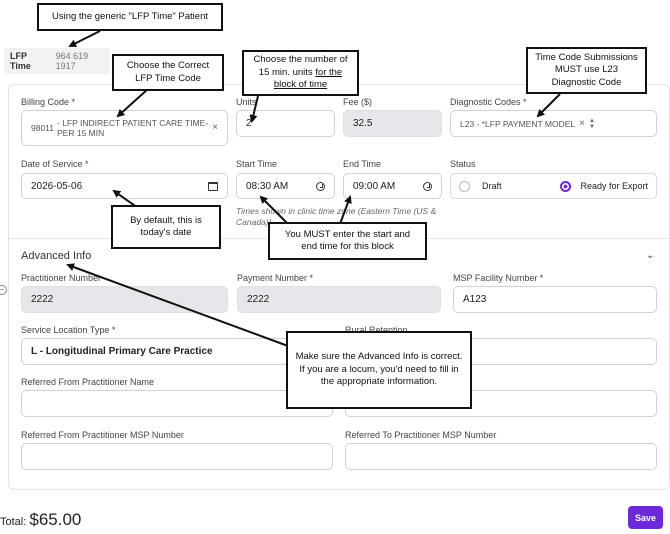 This screenshot has width=670, height=534. Describe the element at coordinates (267, 186) in the screenshot. I see `start-time-value: 08:30 AM` at that location.